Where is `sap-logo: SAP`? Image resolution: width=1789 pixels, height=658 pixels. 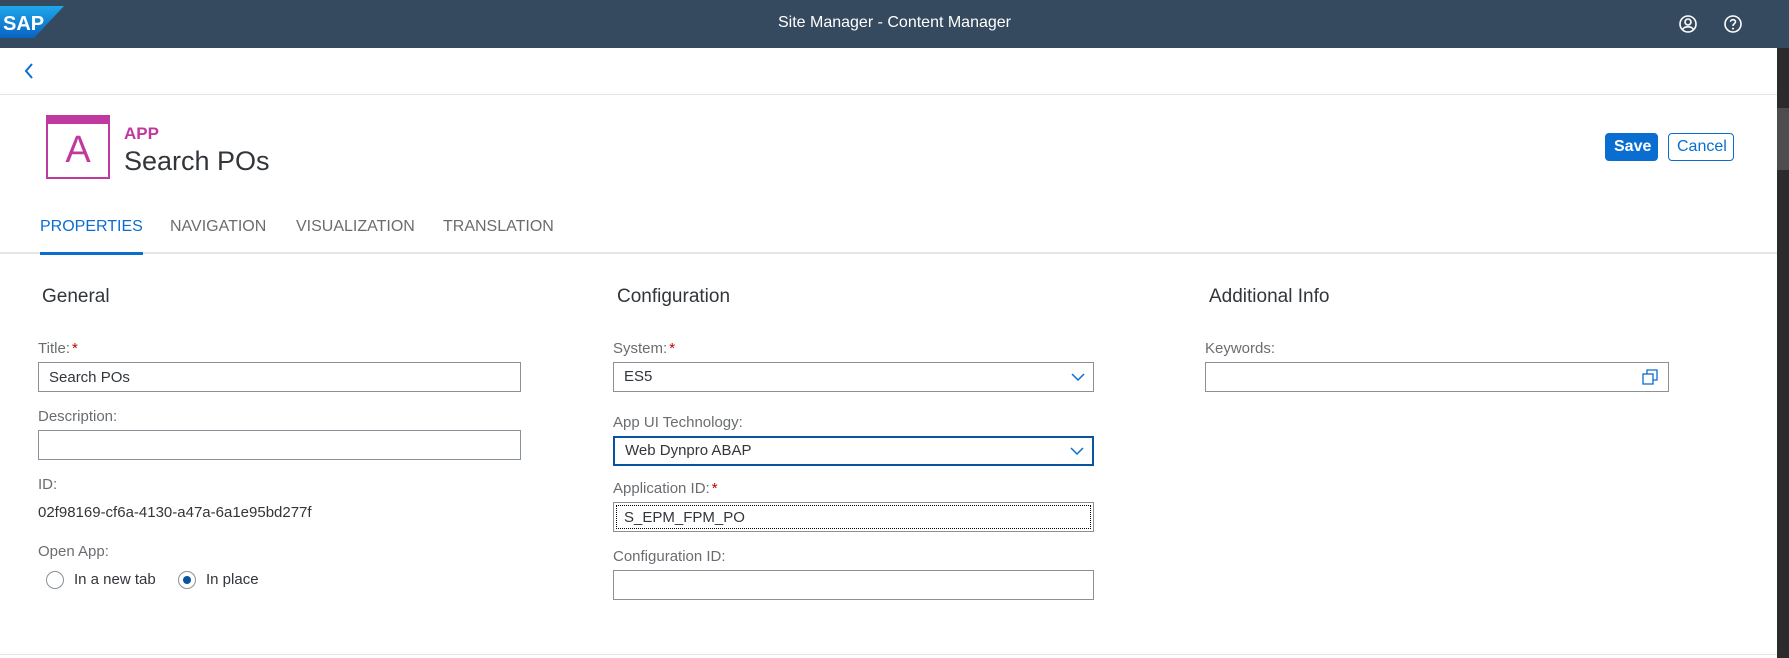
sap-logo: SAP is located at coordinates (32, 22).